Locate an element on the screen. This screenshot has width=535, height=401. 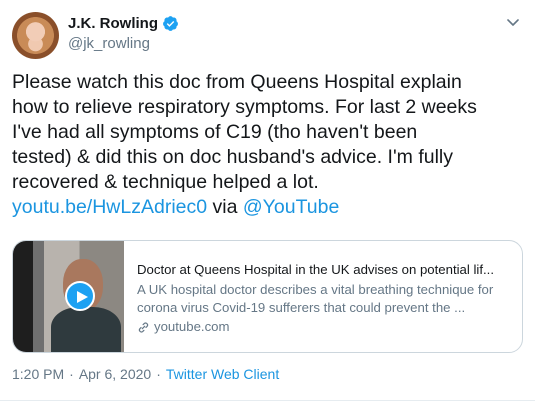
author-handle: @jk_rowling is located at coordinates (109, 43).